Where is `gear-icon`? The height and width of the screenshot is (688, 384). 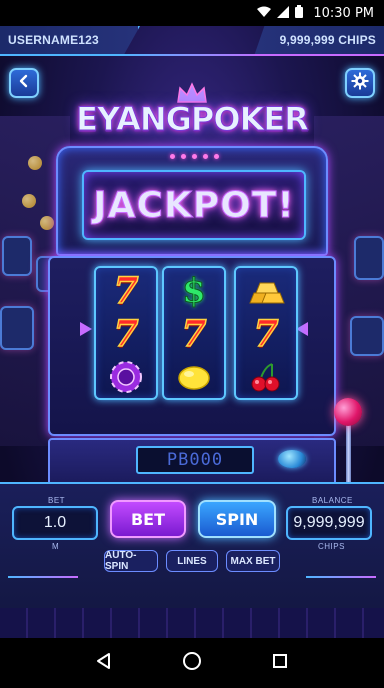
gear-icon is located at coordinates (360, 83).